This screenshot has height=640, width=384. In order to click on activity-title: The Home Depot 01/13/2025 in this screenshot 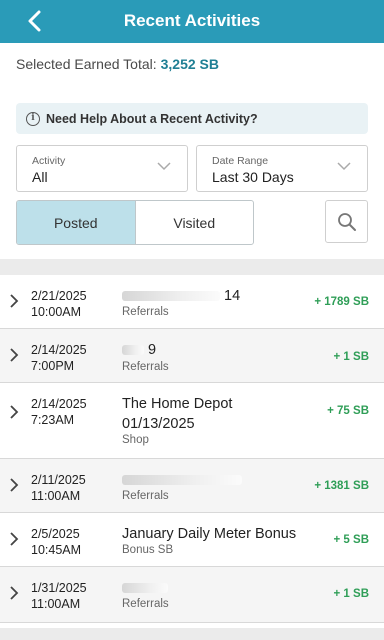, I will do `click(177, 414)`.